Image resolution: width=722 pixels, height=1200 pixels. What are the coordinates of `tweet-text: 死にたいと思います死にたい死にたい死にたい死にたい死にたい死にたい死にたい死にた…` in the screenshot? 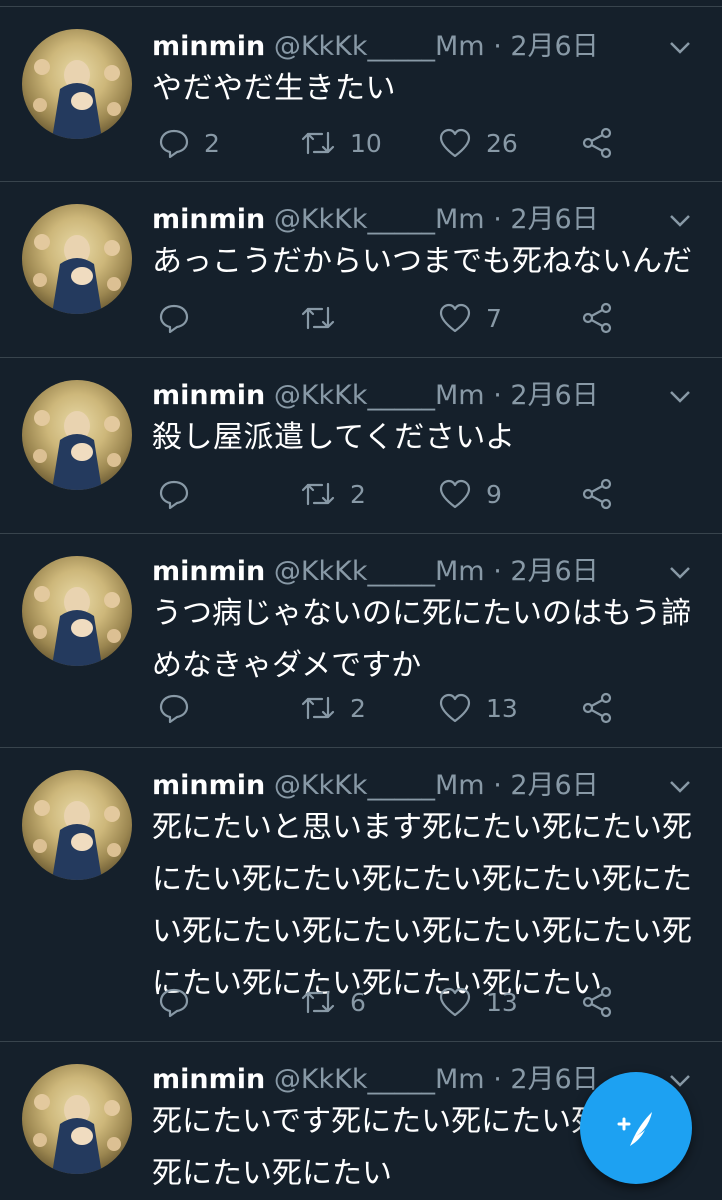 It's located at (422, 905).